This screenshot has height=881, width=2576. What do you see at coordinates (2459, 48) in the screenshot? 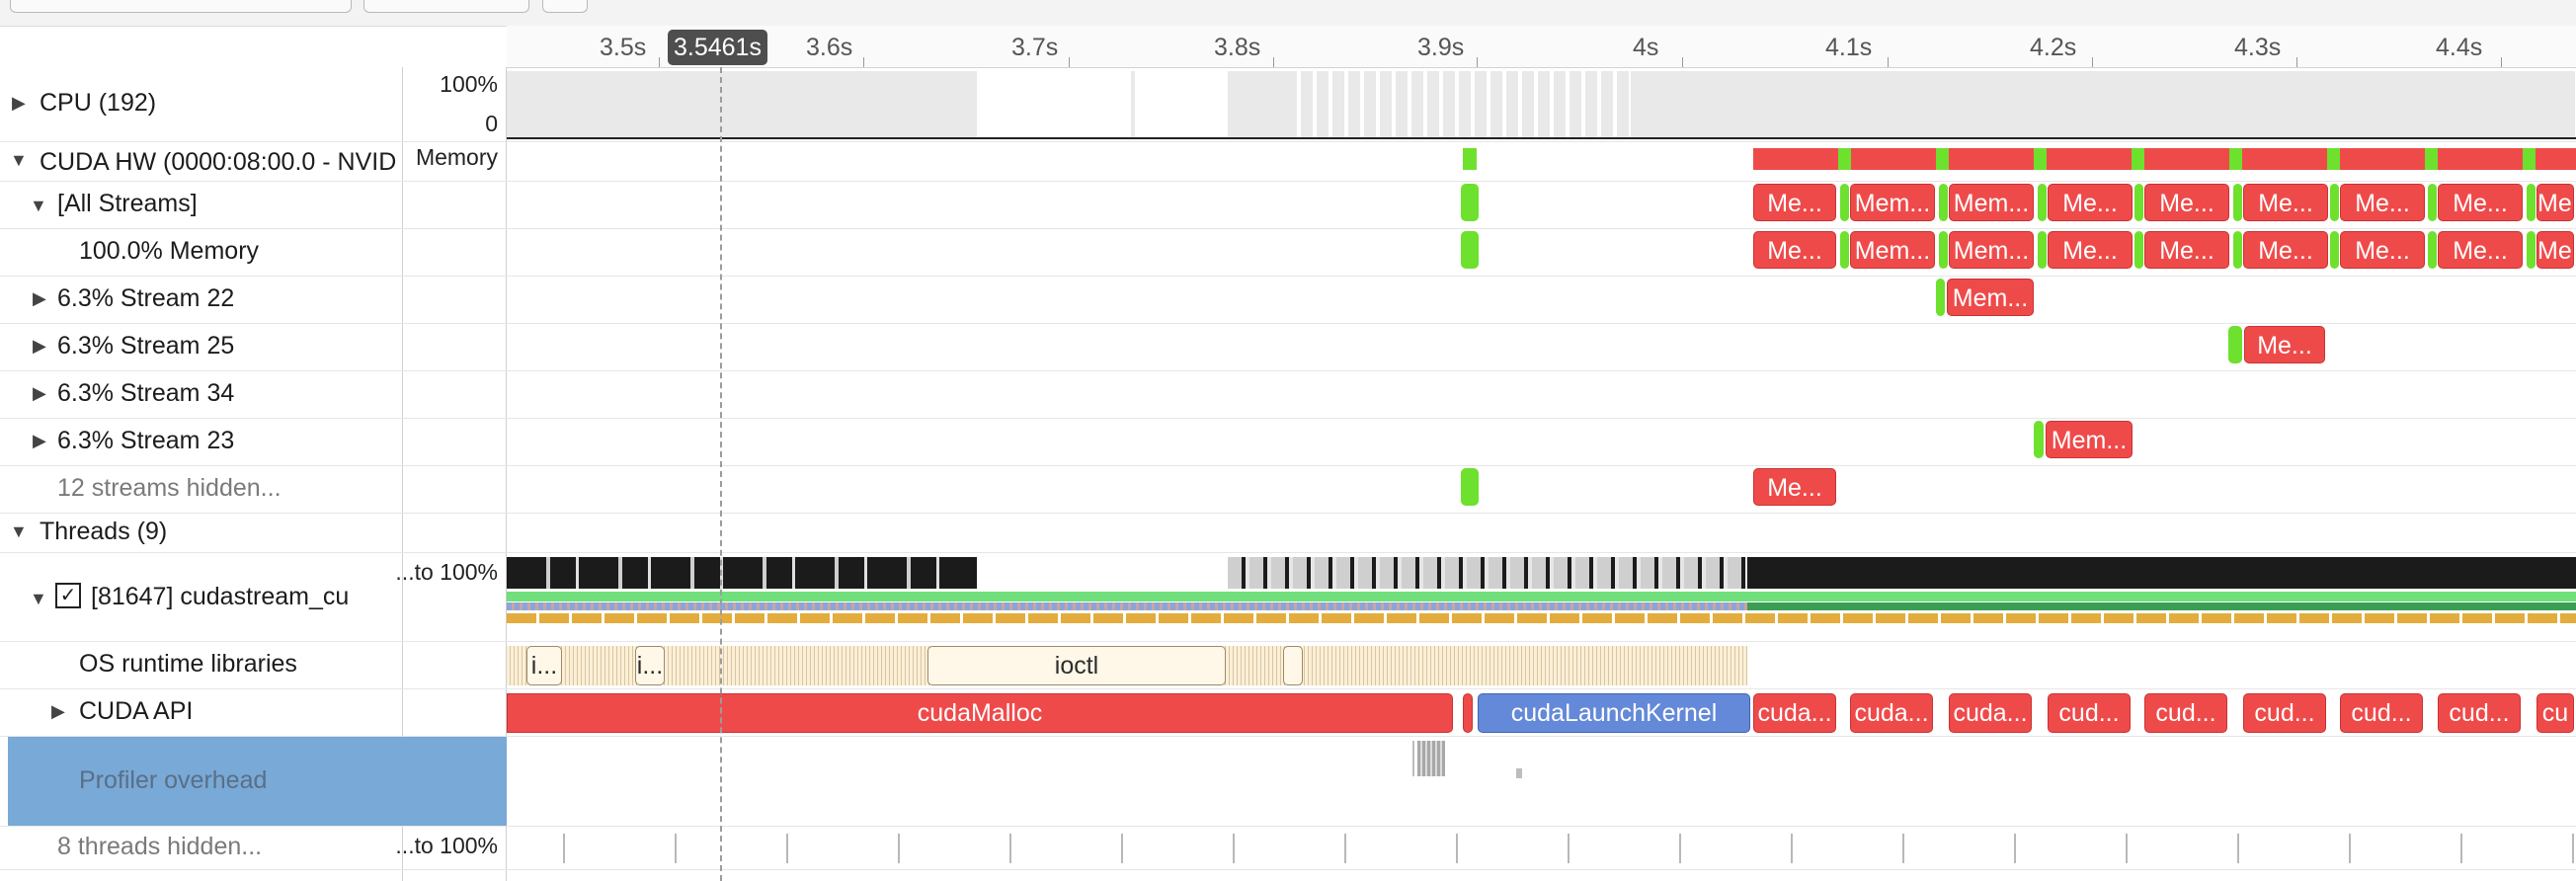
I see `tick-label: 4.4s` at bounding box center [2459, 48].